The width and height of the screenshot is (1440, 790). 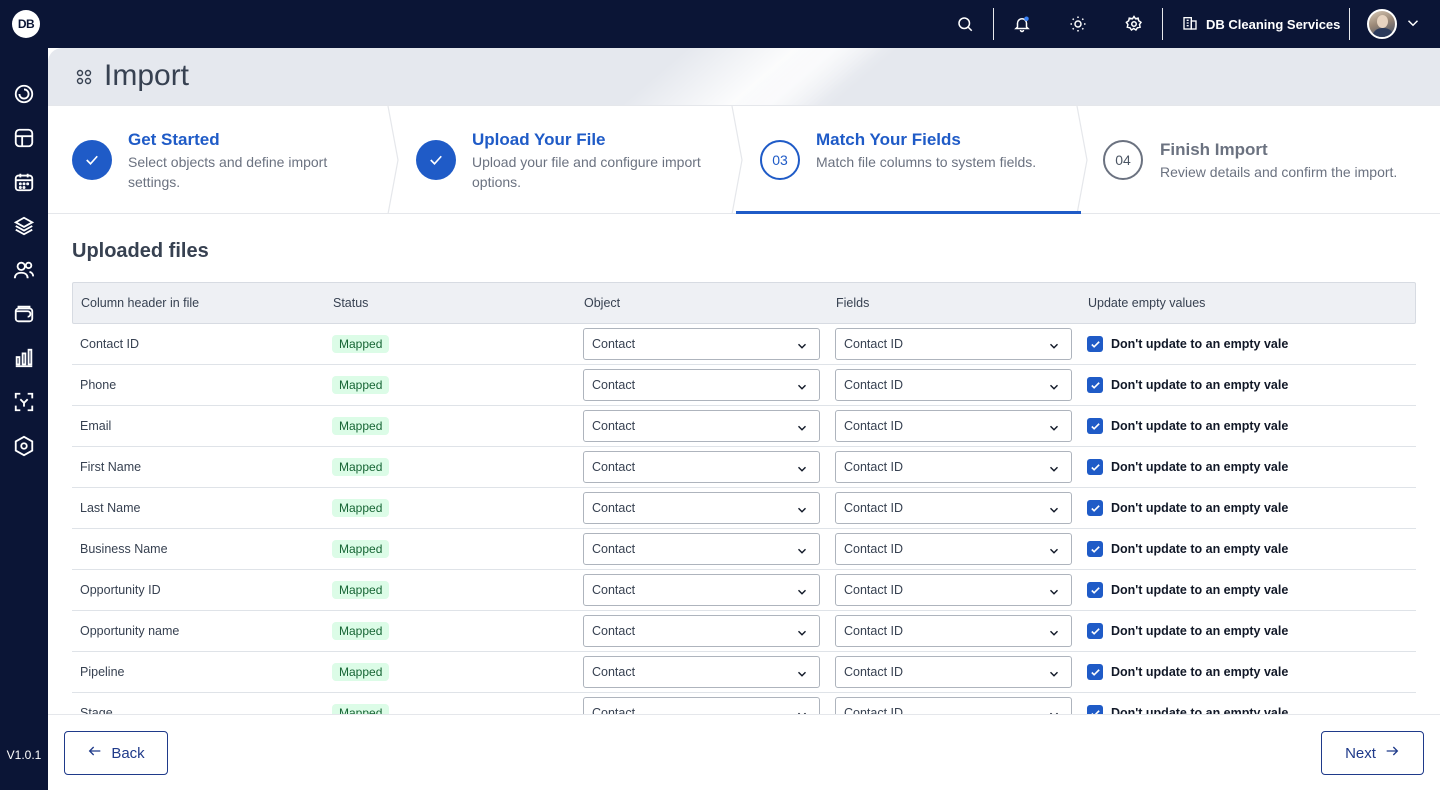 I want to click on column-header-name: Last Name, so click(x=110, y=508).